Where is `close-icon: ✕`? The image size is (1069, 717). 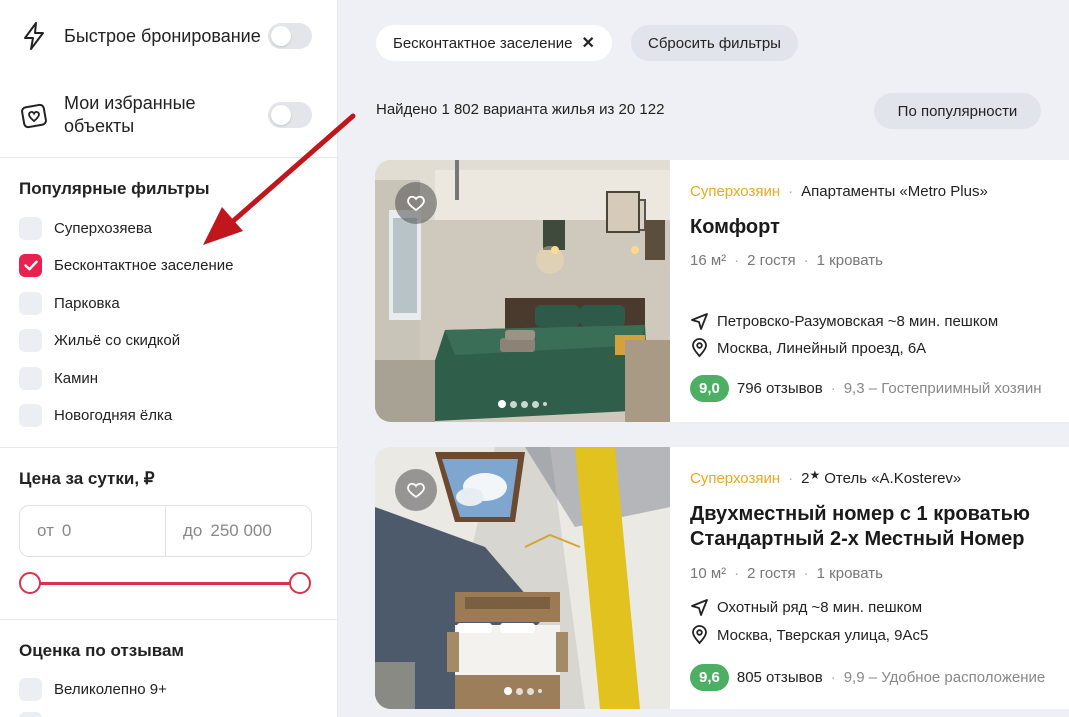 close-icon: ✕ is located at coordinates (588, 43).